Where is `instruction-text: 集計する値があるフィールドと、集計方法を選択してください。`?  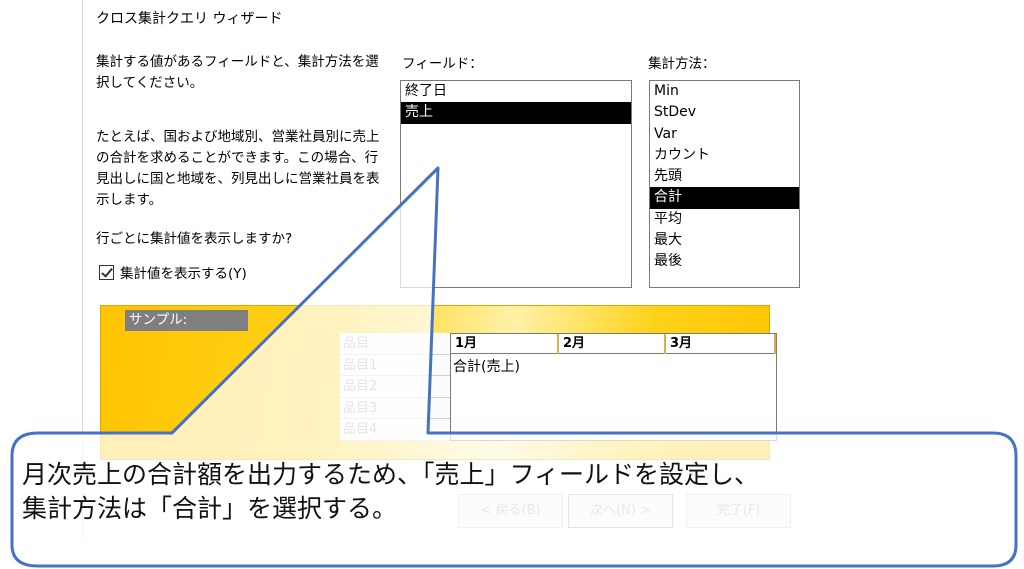 instruction-text: 集計する値があるフィールドと、集計方法を選択してください。 is located at coordinates (237, 72).